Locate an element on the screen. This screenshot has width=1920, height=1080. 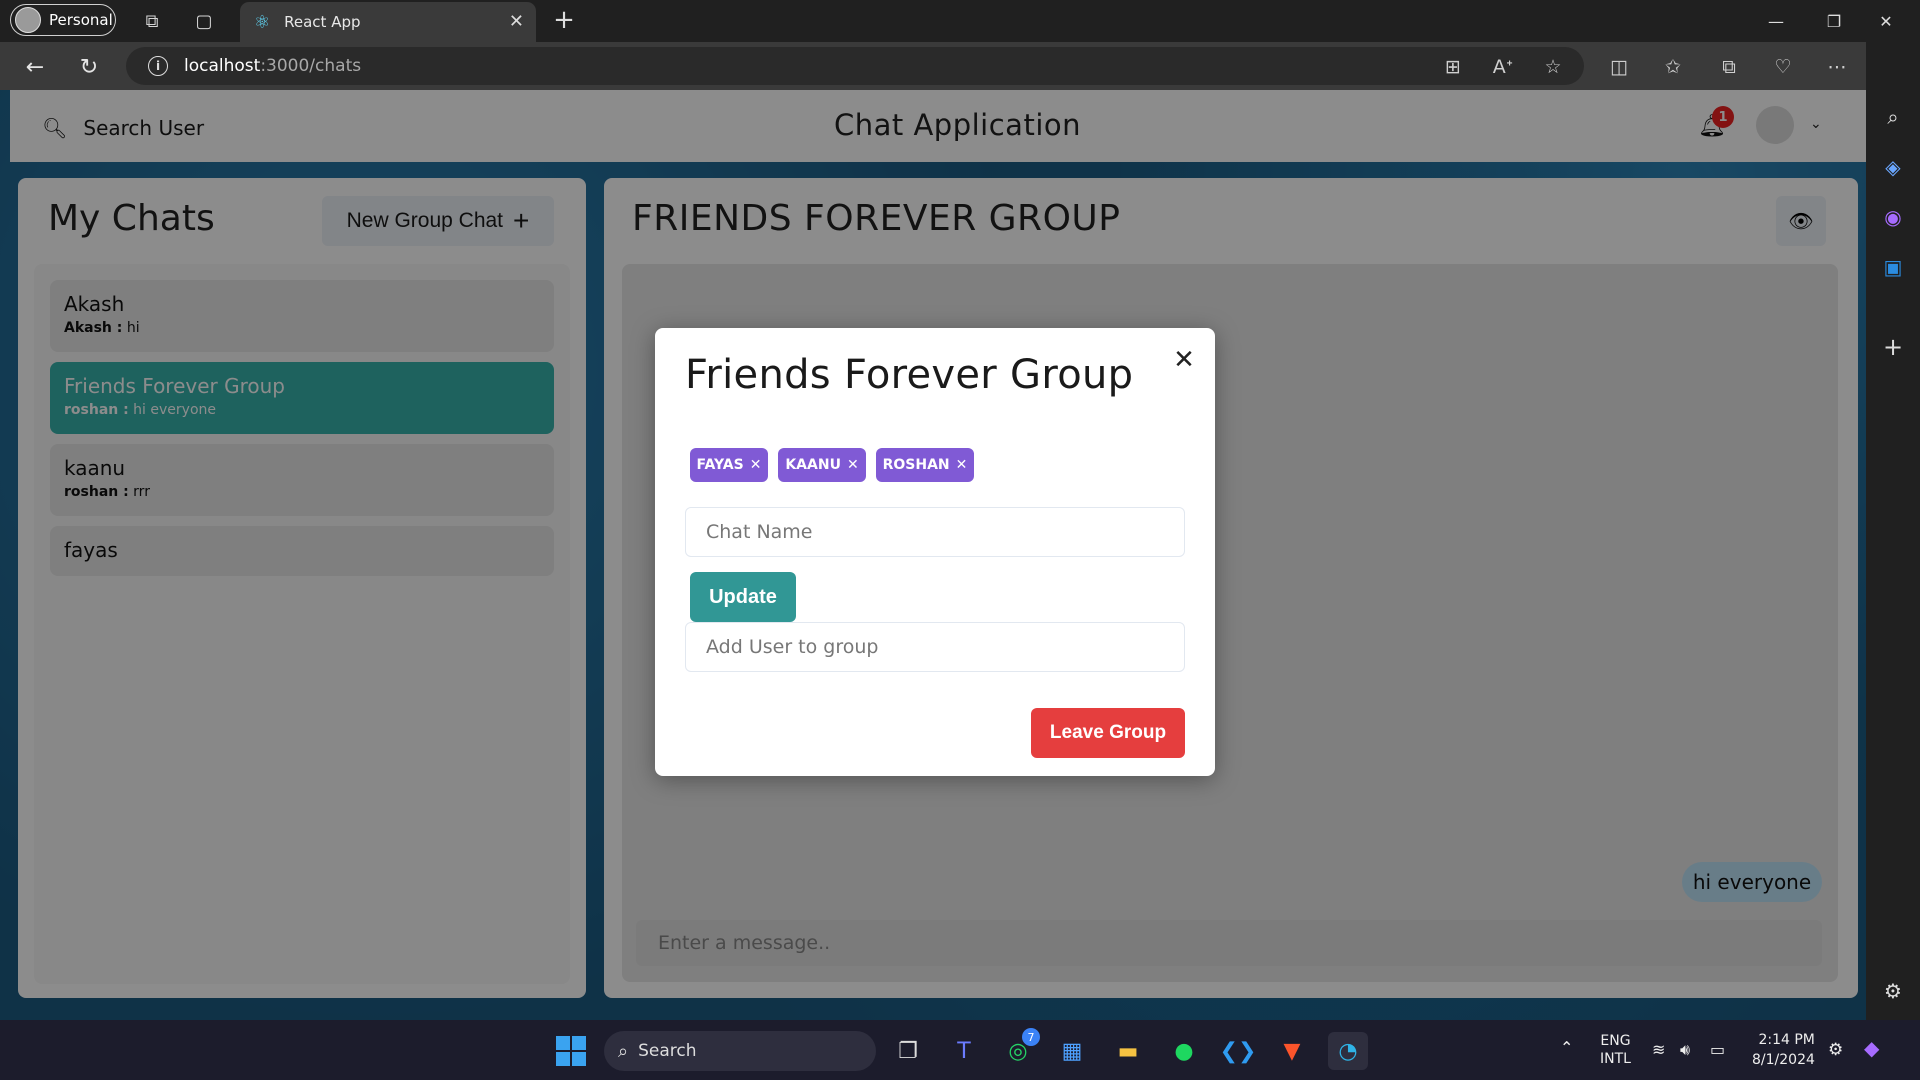
taskbar-search-label: Search is located at coordinates (667, 1051).